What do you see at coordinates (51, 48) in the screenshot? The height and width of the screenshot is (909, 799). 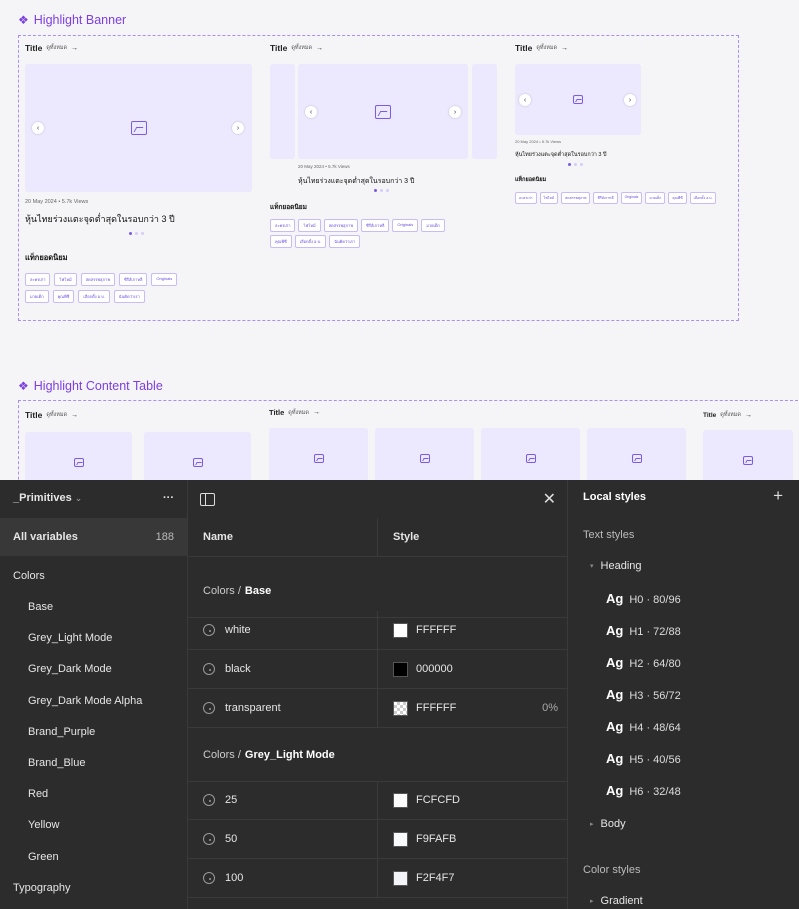 I see `banner-card-large: Title ดูทั้งหมด →` at bounding box center [51, 48].